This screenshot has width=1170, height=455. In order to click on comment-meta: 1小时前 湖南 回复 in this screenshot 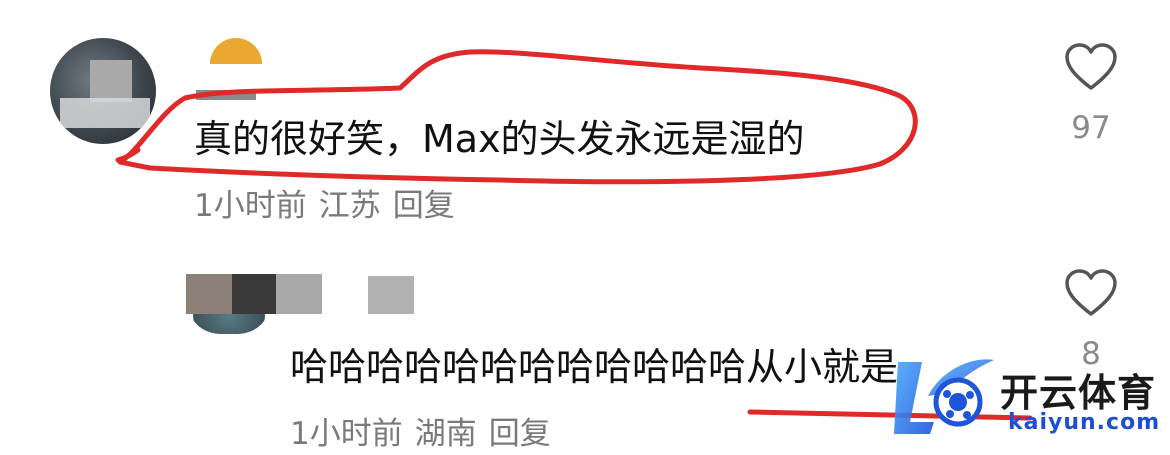, I will do `click(426, 430)`.